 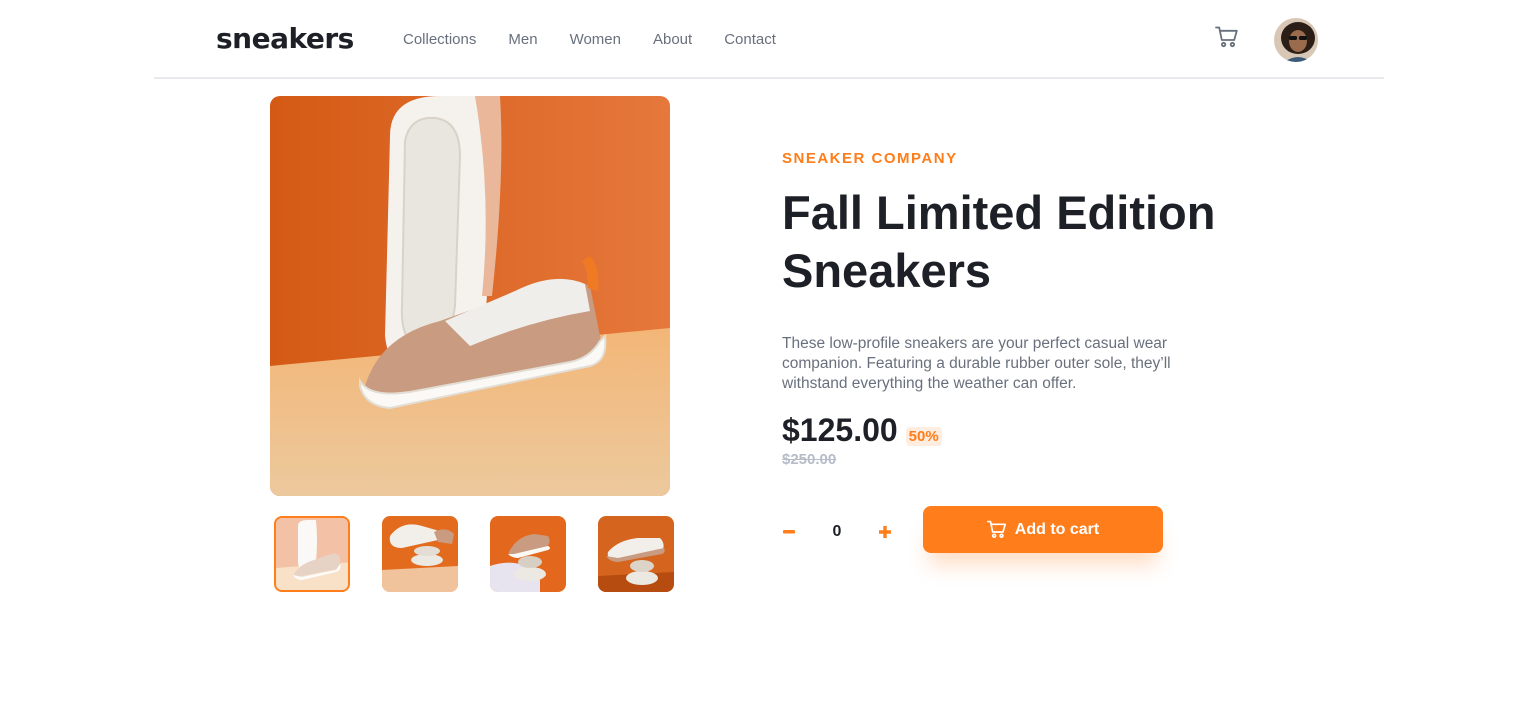 I want to click on product-title: Fall Limited Edition Sneakers, so click(x=1007, y=242).